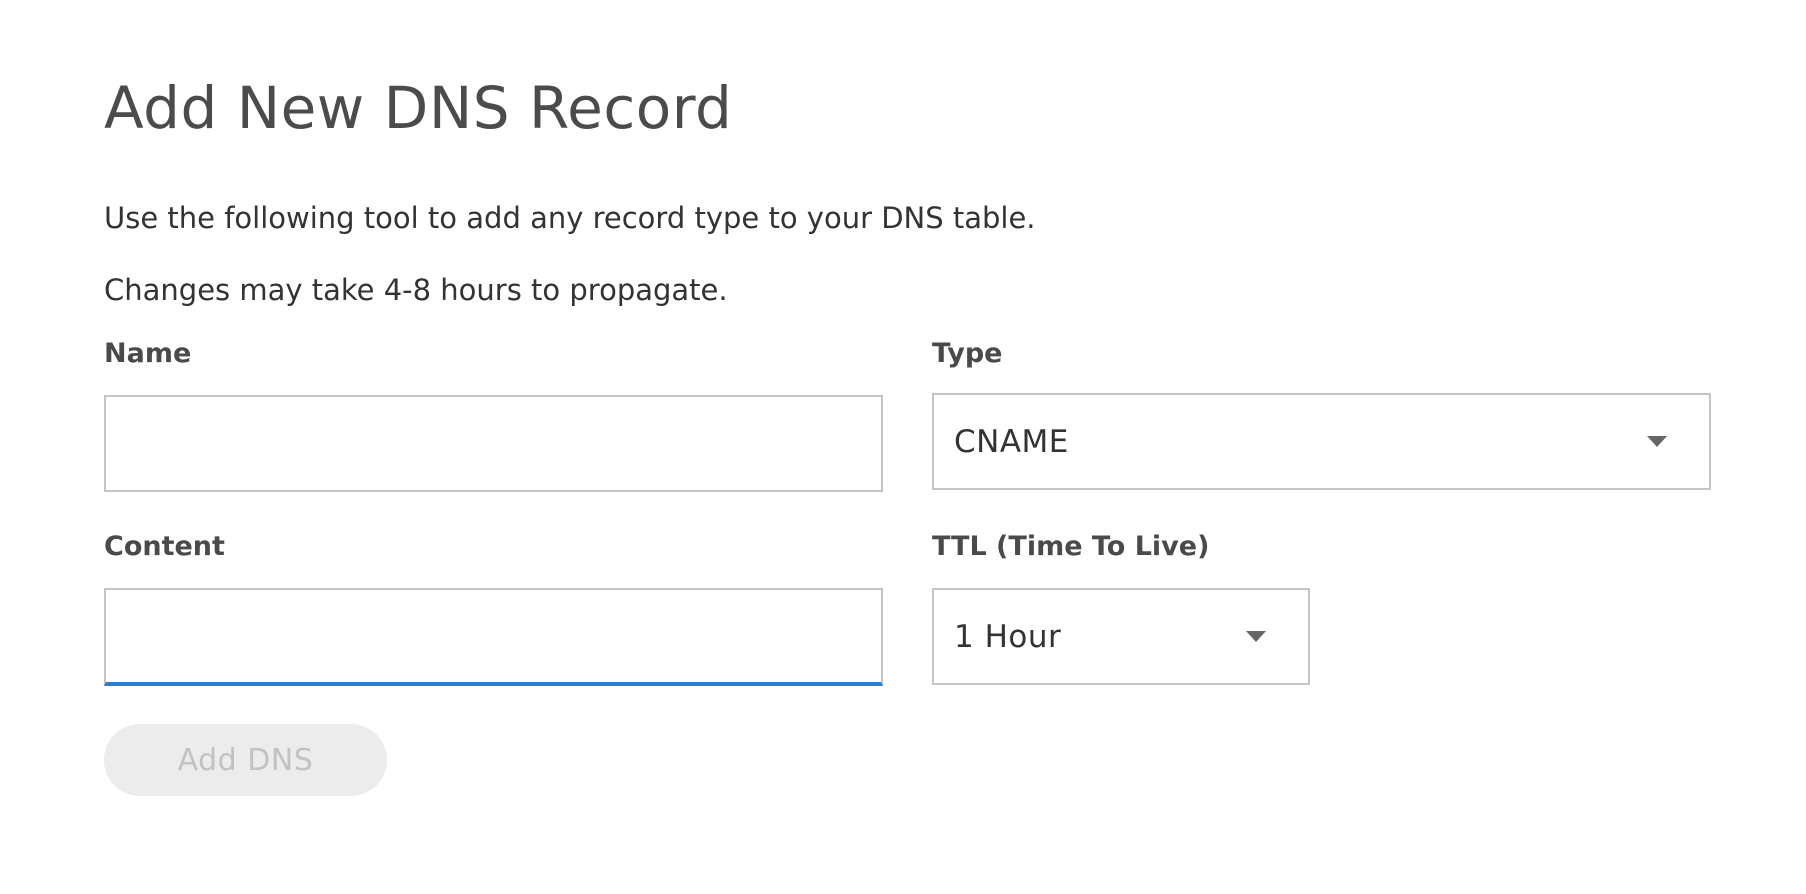 This screenshot has height=894, width=1806. I want to click on type-selected-value: CNAME, so click(1011, 441).